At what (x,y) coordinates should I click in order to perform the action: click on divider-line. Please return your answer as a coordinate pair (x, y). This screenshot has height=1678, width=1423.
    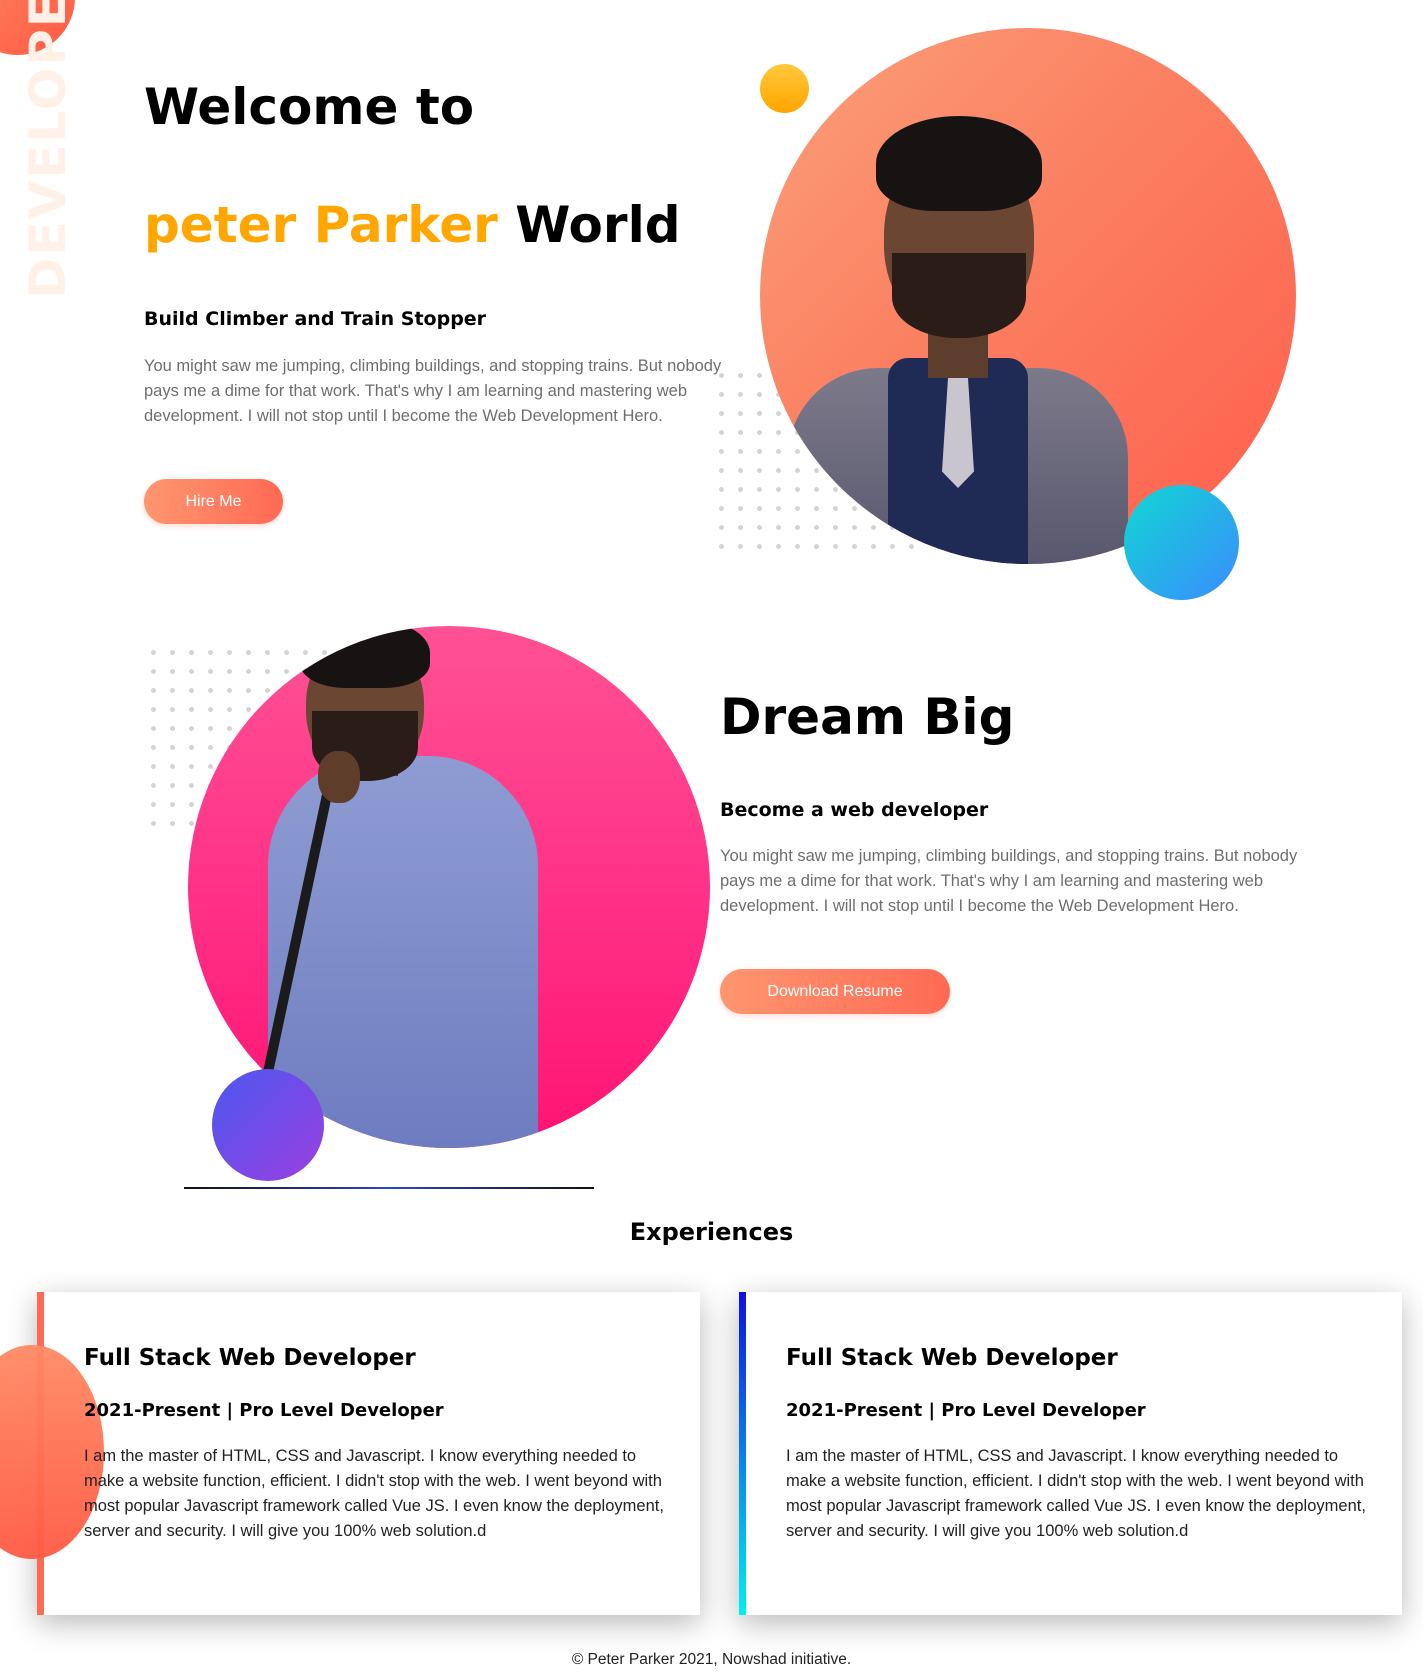
    Looking at the image, I should click on (389, 1188).